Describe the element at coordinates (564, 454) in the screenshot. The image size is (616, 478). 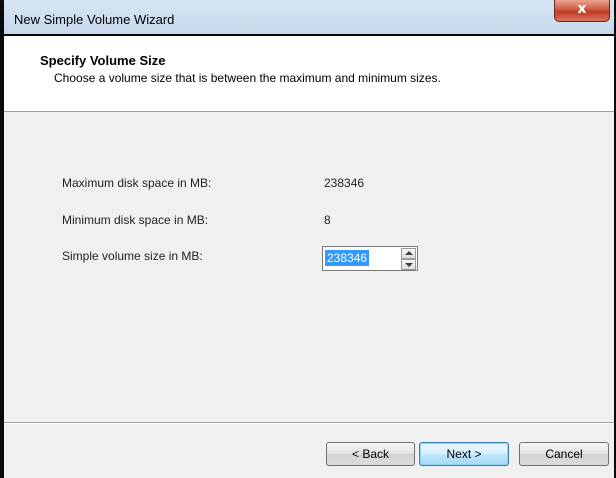
I see `cancel-button: Cancel` at that location.